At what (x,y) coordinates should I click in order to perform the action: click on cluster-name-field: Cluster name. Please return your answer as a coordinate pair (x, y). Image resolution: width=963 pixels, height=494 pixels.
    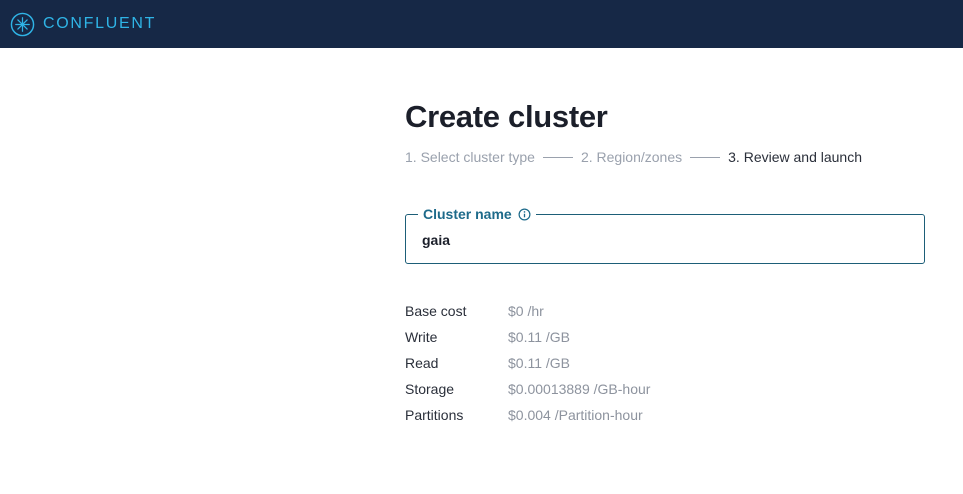
    Looking at the image, I should click on (665, 235).